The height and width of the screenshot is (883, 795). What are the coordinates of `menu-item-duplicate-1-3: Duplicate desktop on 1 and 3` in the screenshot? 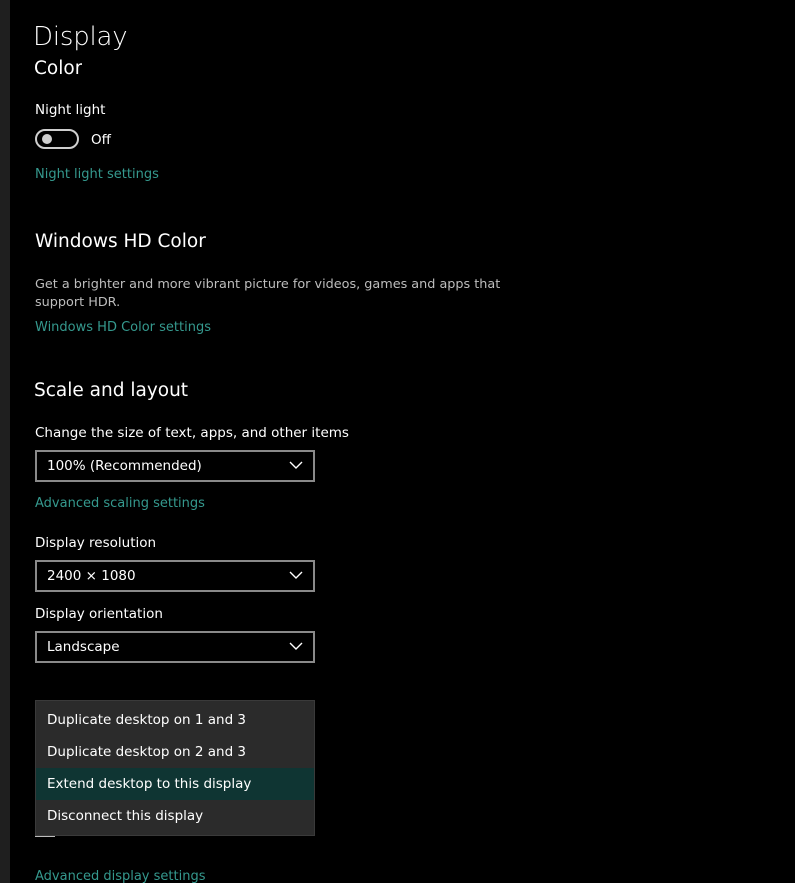 It's located at (175, 720).